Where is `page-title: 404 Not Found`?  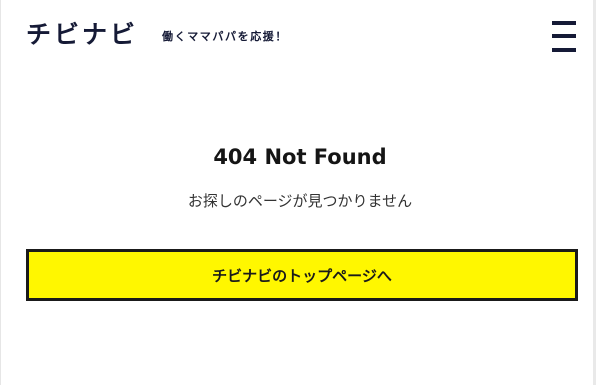 page-title: 404 Not Found is located at coordinates (300, 157).